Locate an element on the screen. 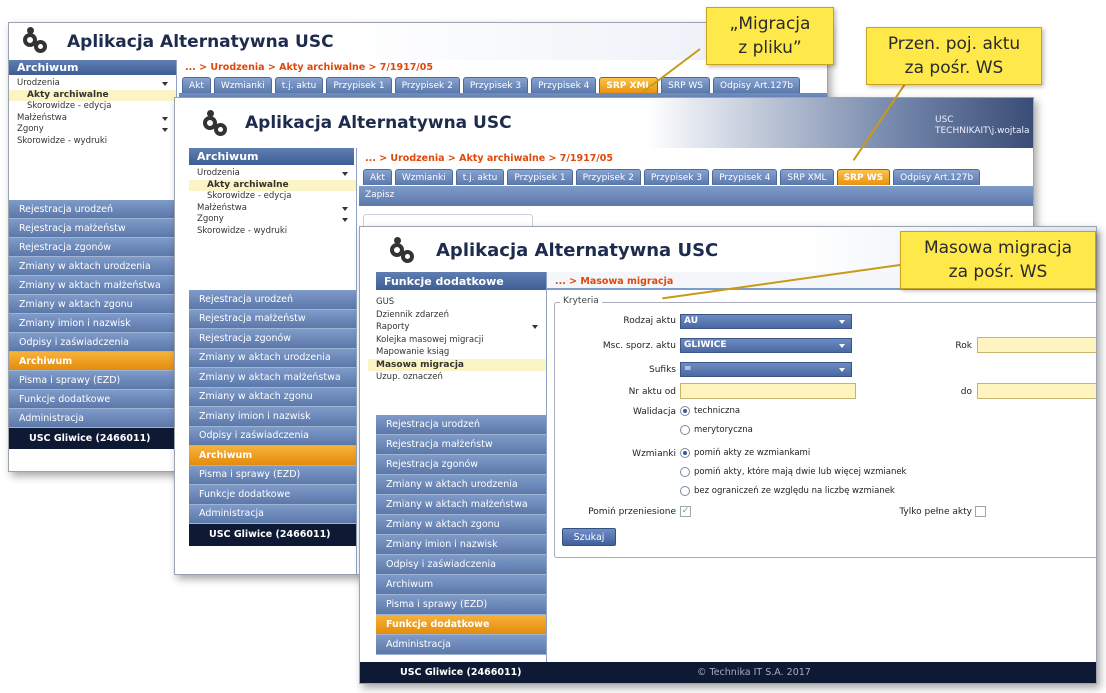 This screenshot has height=693, width=1106. tree-item-kolejka-masowej-migracji: Kolejka masowej migracji is located at coordinates (457, 340).